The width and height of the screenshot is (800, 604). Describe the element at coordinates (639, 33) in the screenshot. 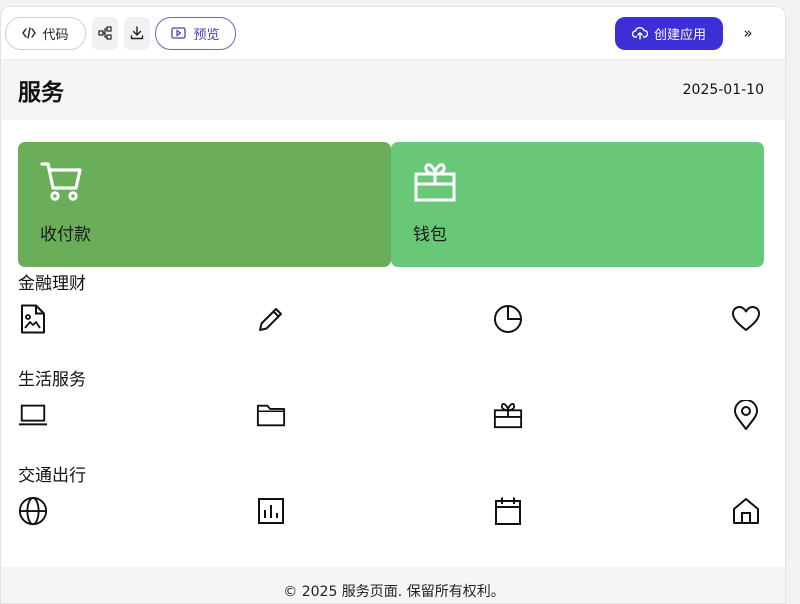

I see `cloud-upload-icon` at that location.